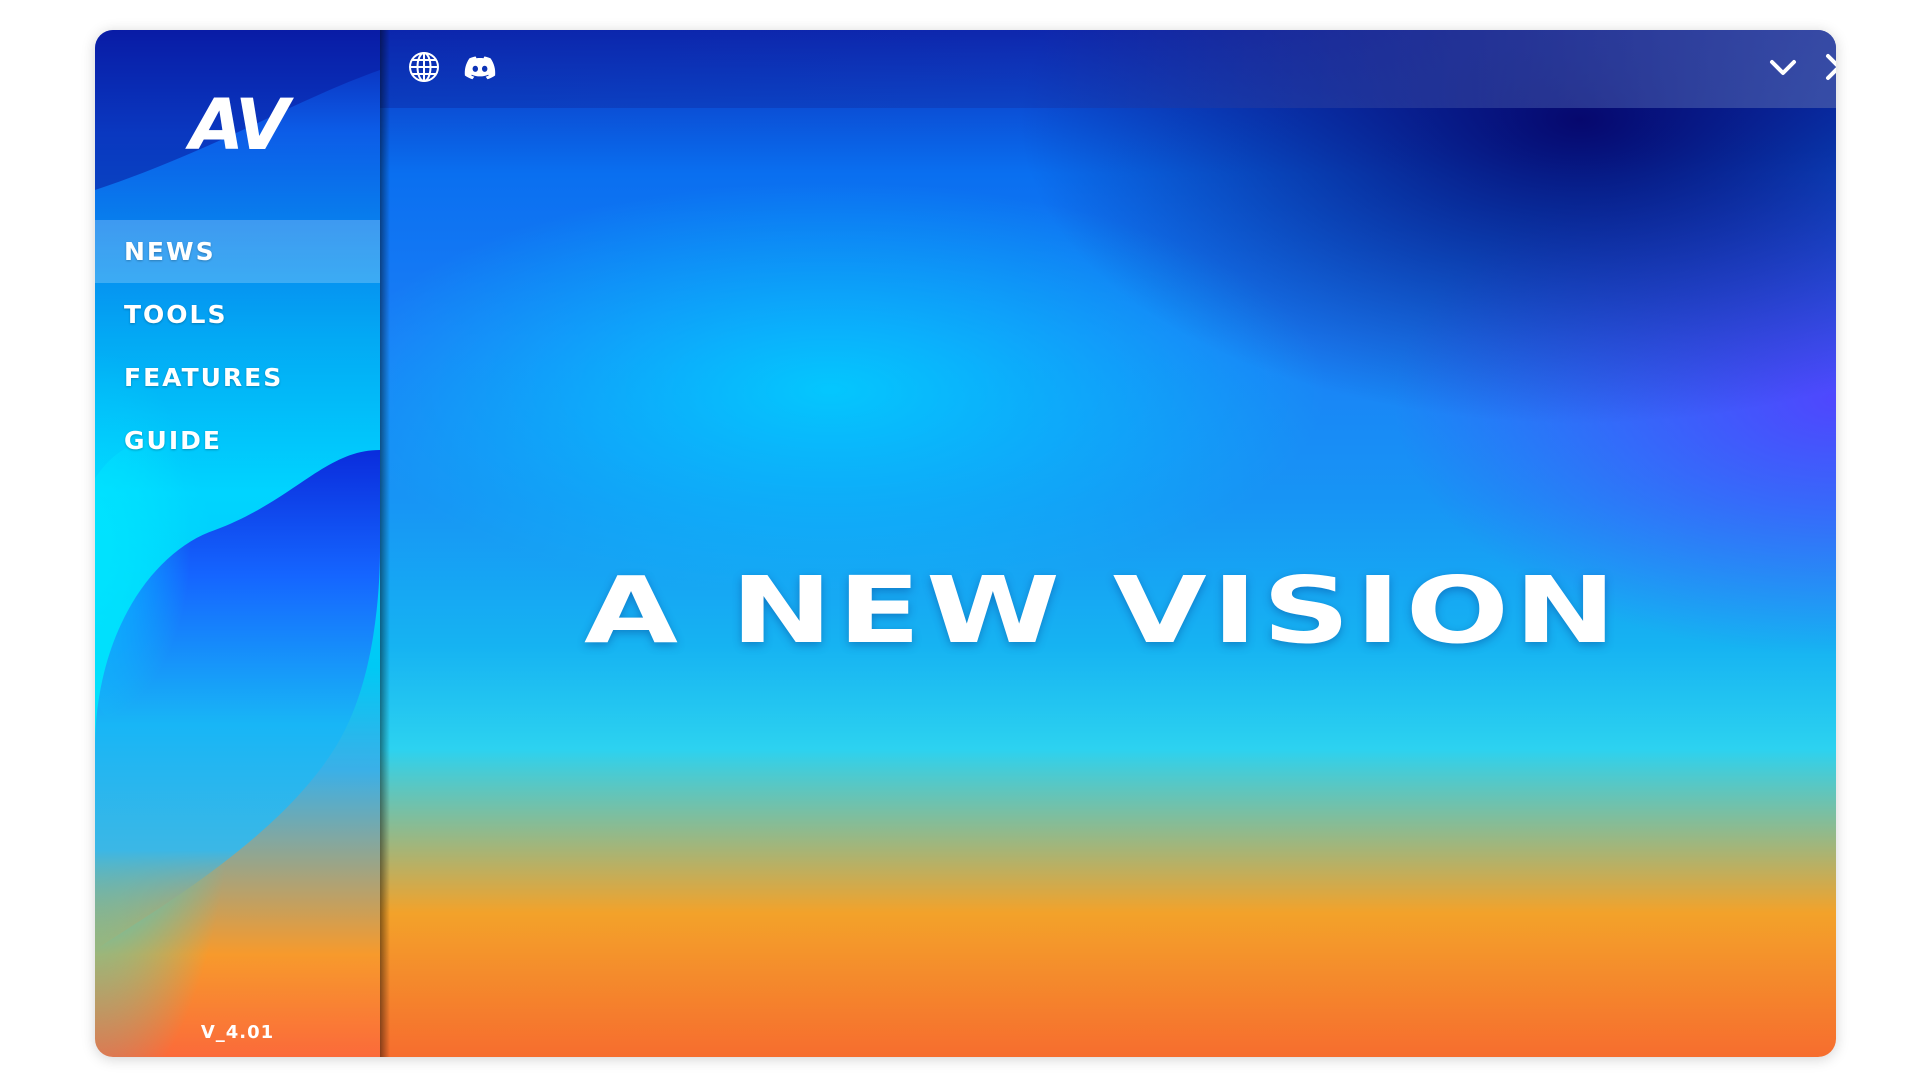  I want to click on sidebar: AV NEWS TOOLS FEATURES GUIDE V_4.01, so click(237, 543).